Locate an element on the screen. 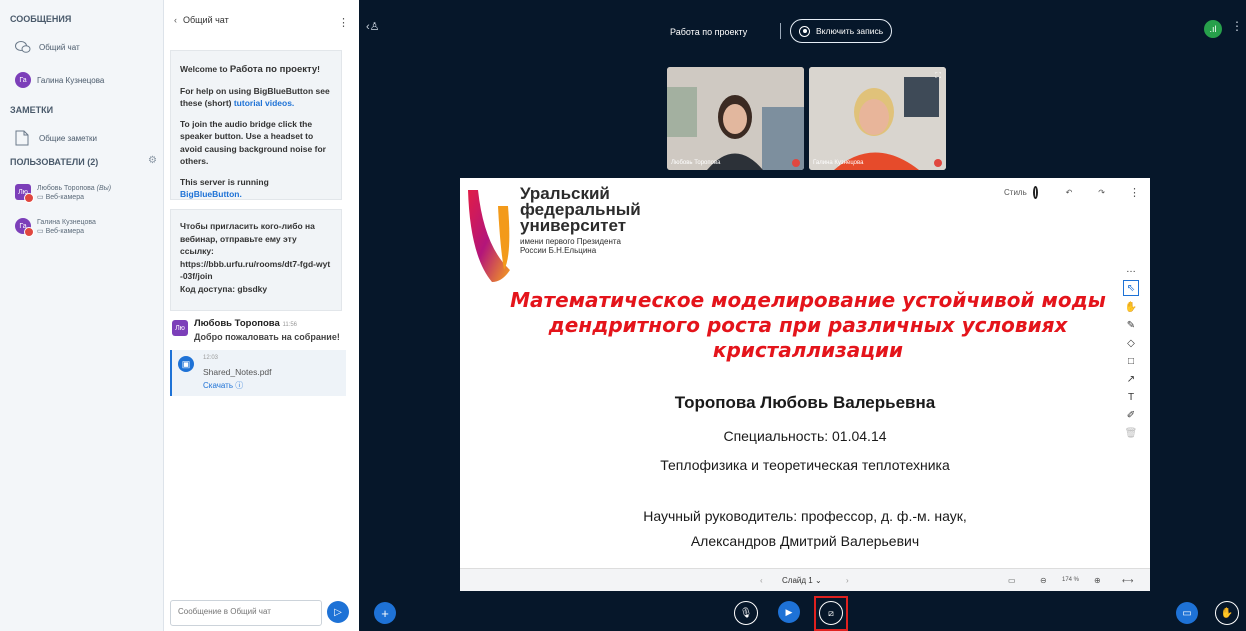  screen-share-button: ⧄ is located at coordinates (831, 613).